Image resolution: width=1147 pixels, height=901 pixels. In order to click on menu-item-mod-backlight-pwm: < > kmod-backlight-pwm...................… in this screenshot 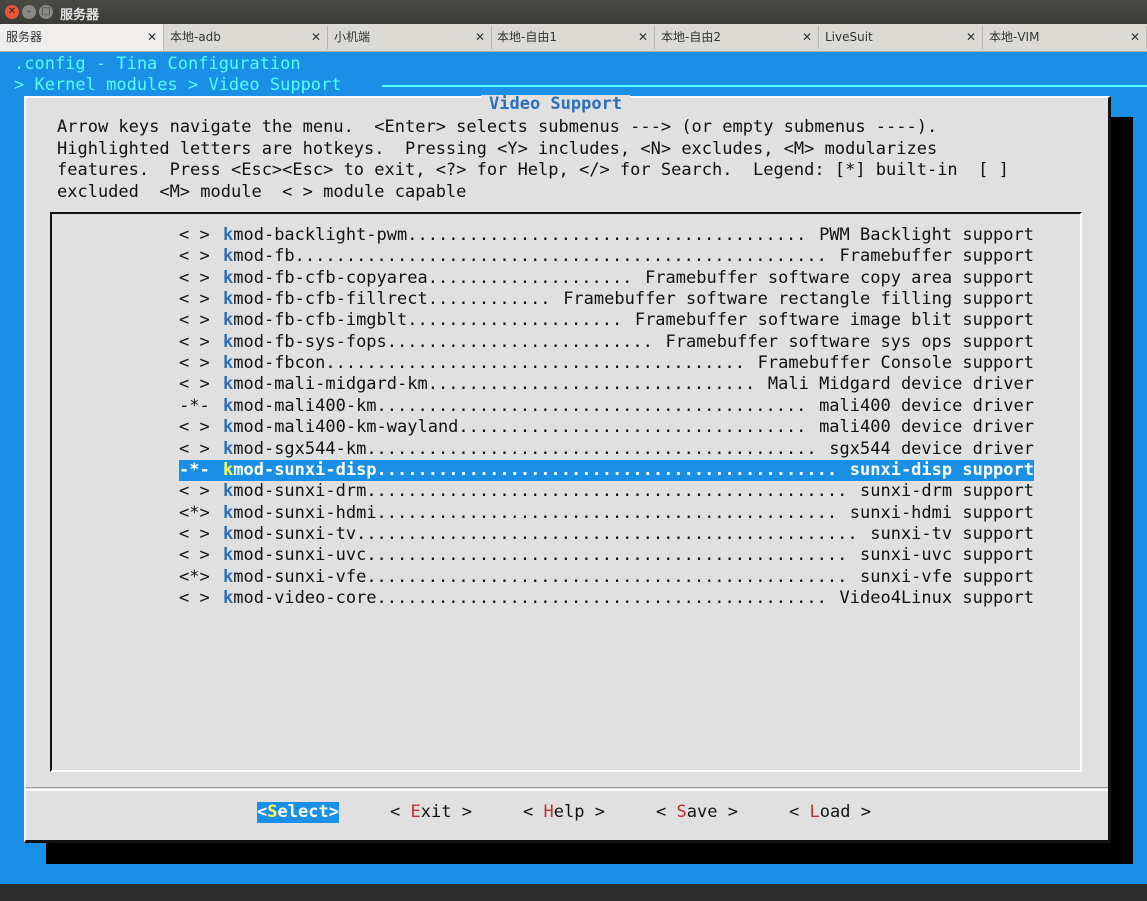, I will do `click(606, 235)`.